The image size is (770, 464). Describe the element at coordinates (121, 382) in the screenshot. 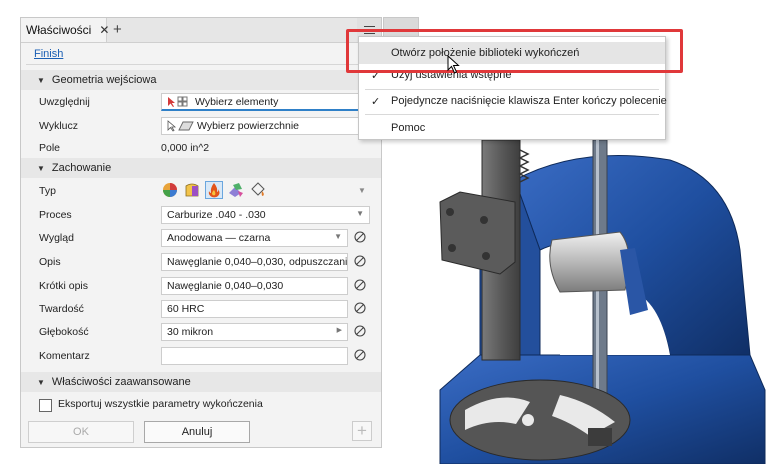

I see `section-title: Właściwości zaawansowane` at that location.